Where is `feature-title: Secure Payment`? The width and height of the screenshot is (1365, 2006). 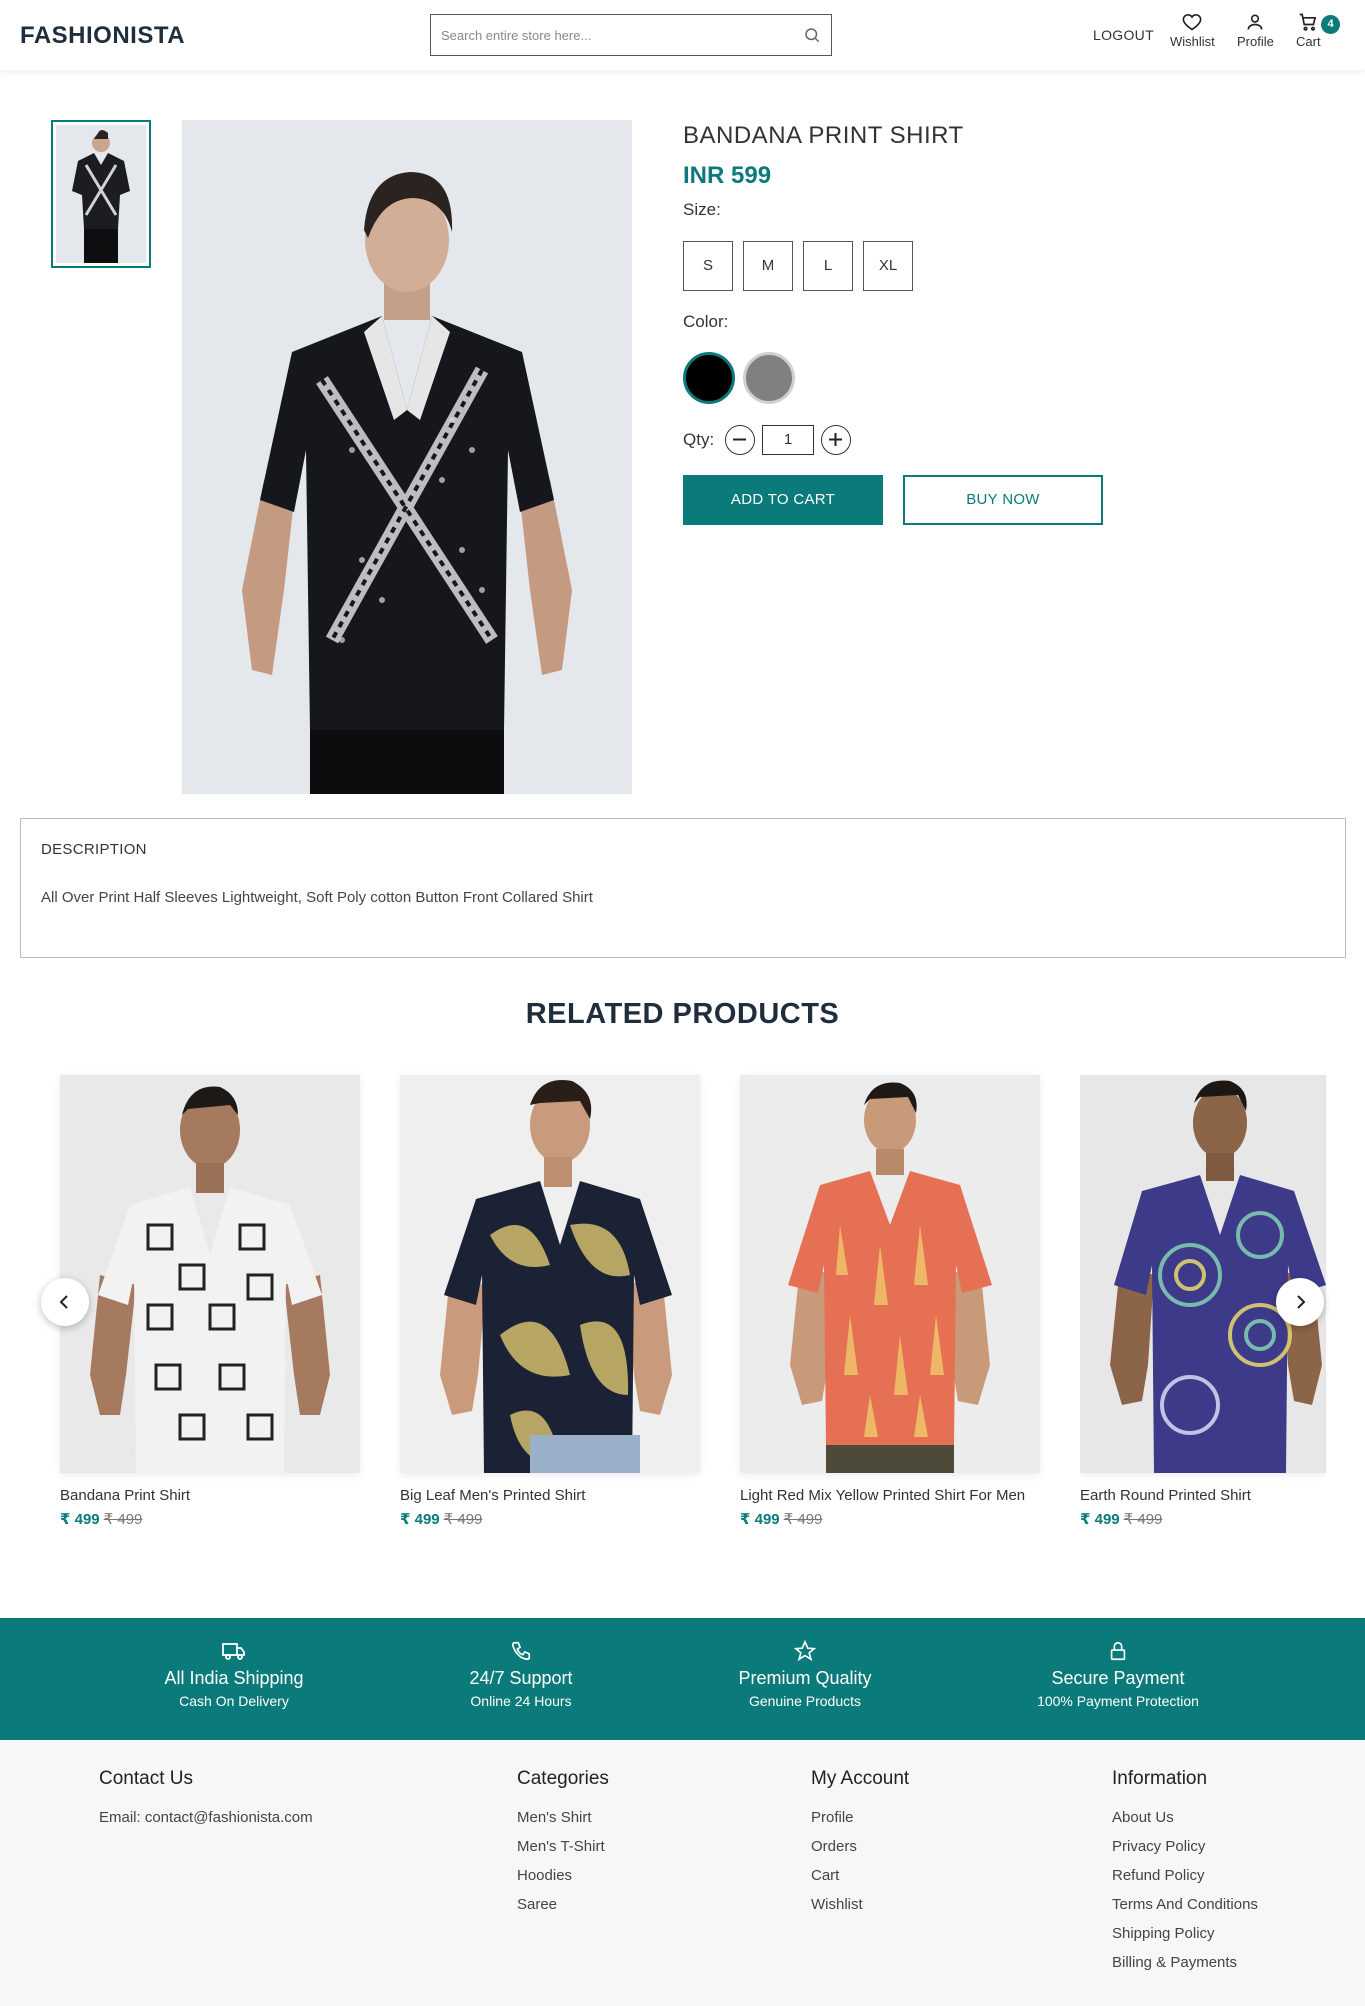 feature-title: Secure Payment is located at coordinates (1118, 1678).